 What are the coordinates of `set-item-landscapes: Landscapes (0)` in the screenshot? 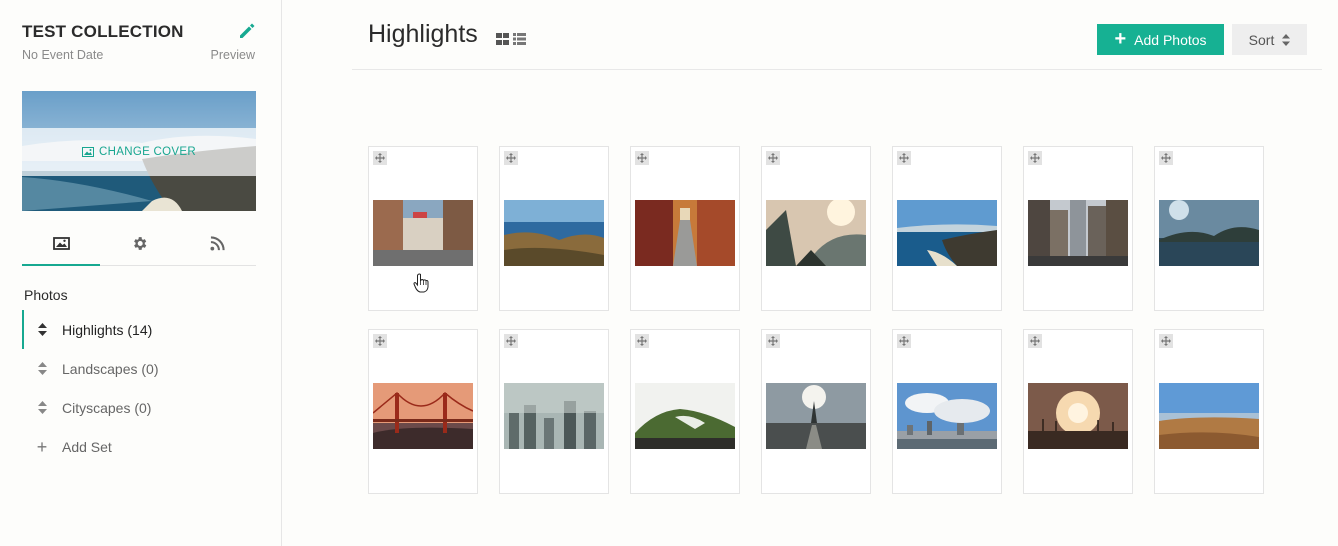 It's located at (142, 368).